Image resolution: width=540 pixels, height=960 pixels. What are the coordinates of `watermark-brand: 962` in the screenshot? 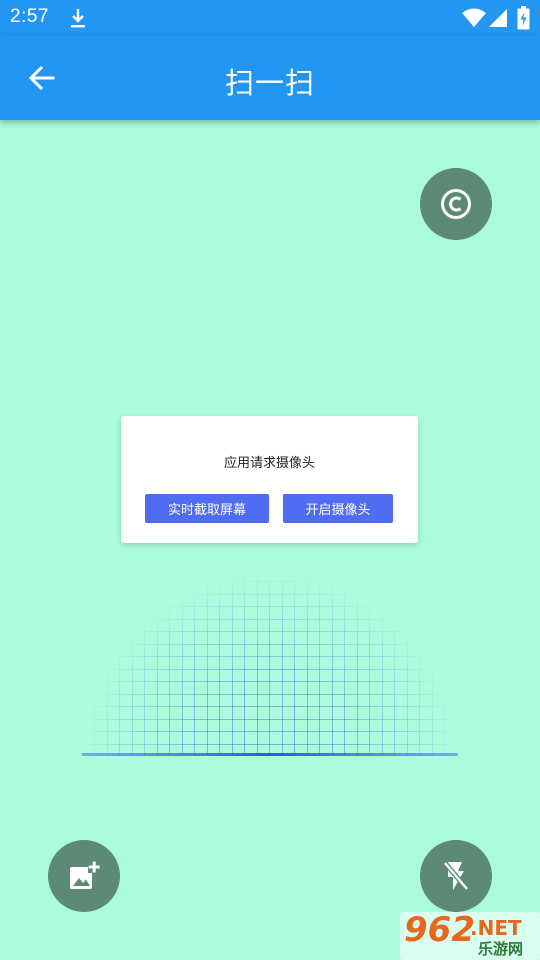 It's located at (439, 930).